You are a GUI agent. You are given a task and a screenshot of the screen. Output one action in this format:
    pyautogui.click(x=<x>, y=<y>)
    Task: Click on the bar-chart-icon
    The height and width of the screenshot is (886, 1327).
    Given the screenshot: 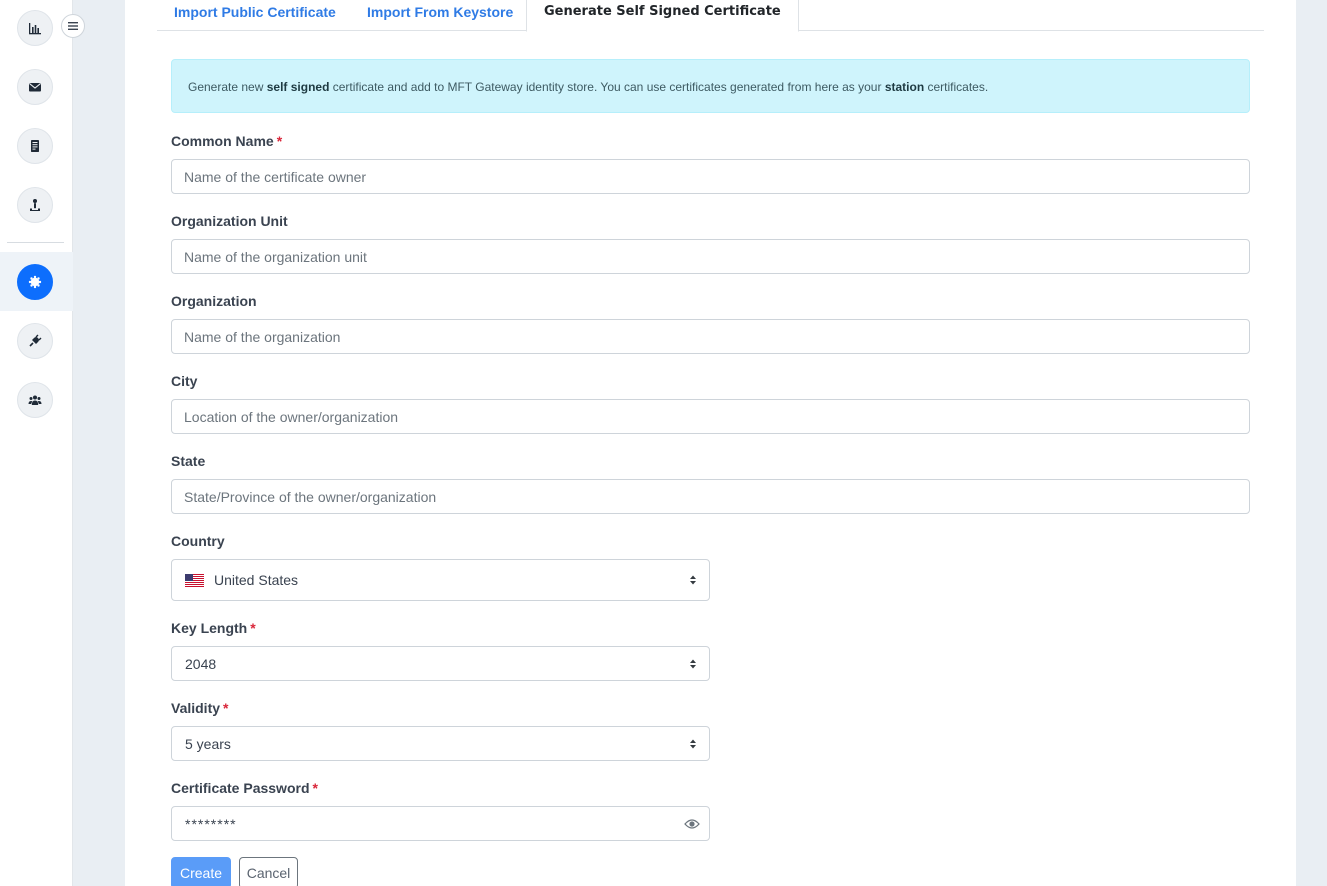 What is the action you would take?
    pyautogui.click(x=35, y=29)
    